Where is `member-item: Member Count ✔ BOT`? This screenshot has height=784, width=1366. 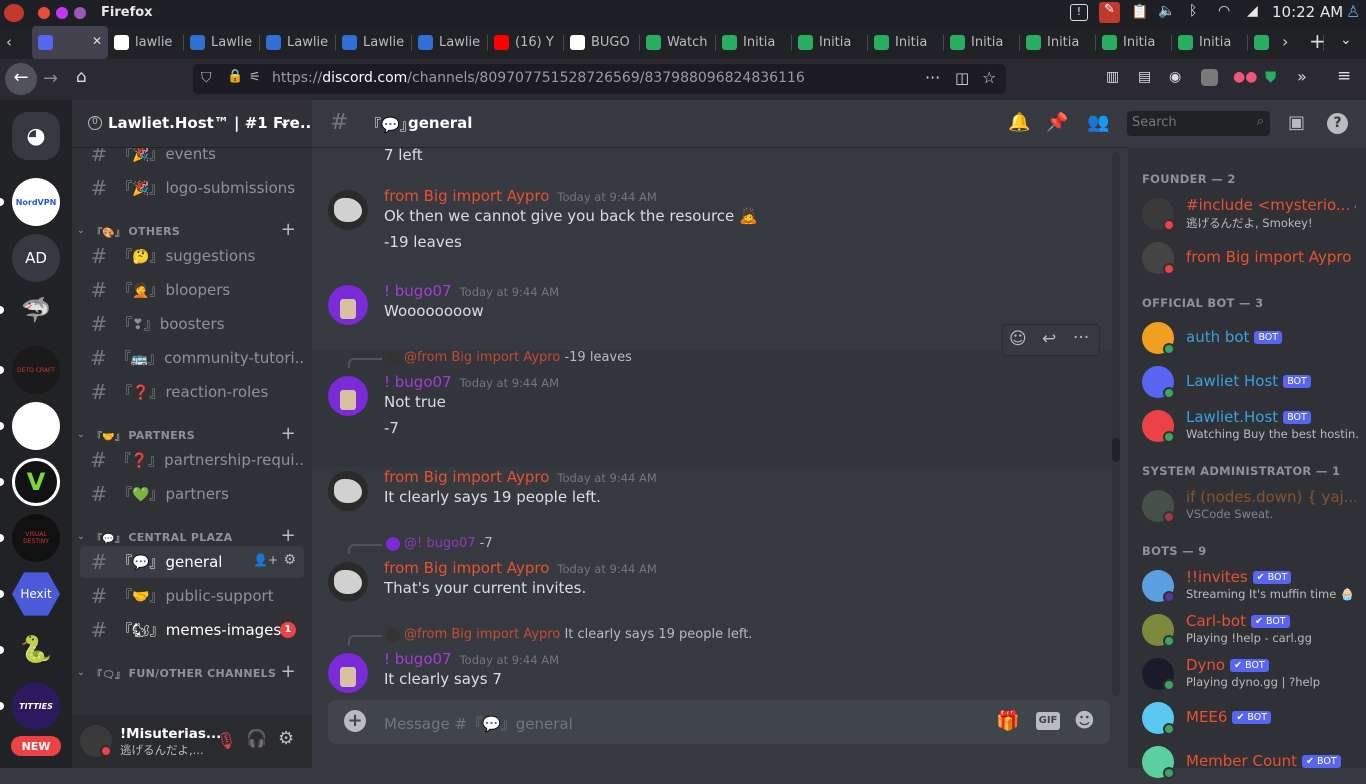 member-item: Member Count ✔ BOT is located at coordinates (1252, 762).